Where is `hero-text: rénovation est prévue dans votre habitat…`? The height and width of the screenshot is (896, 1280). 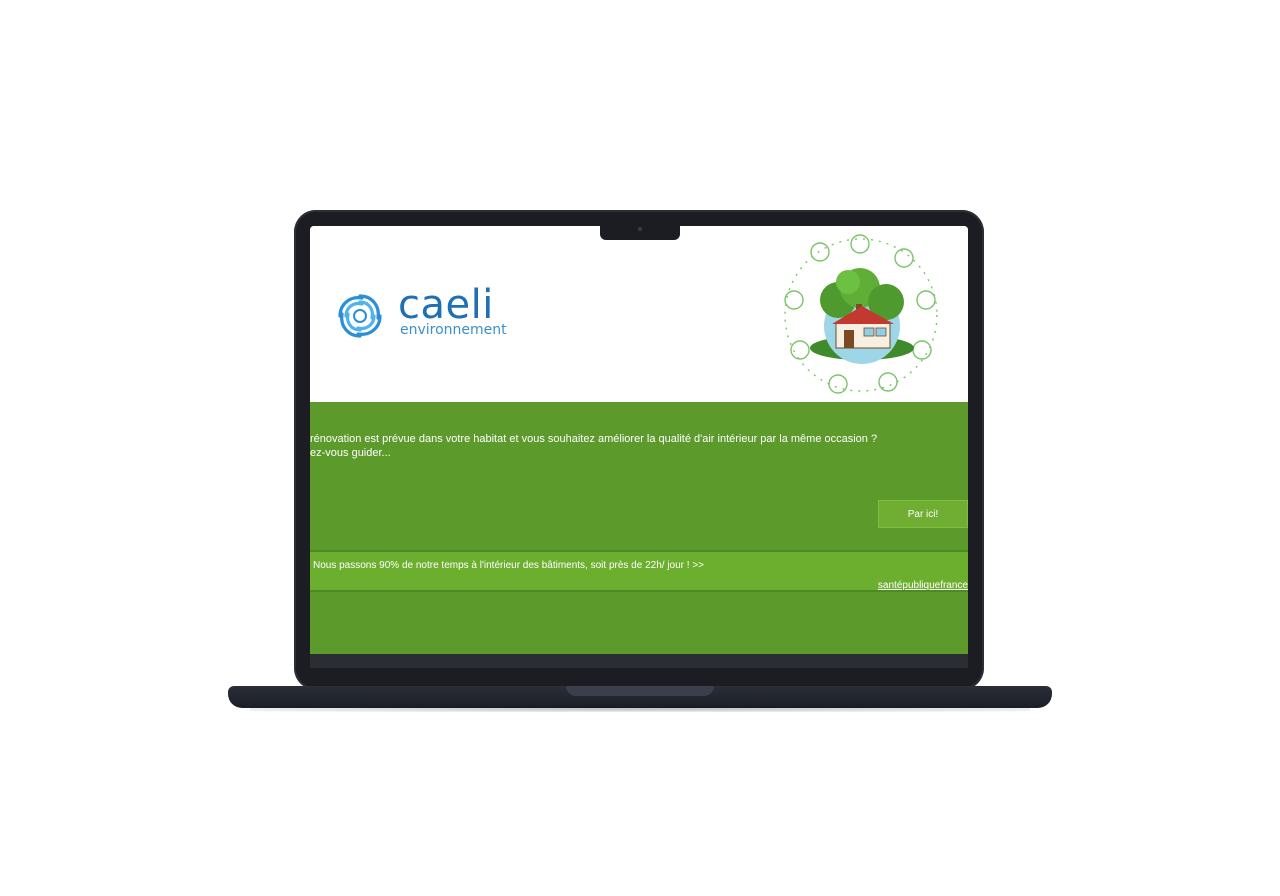 hero-text: rénovation est prévue dans votre habitat… is located at coordinates (635, 446).